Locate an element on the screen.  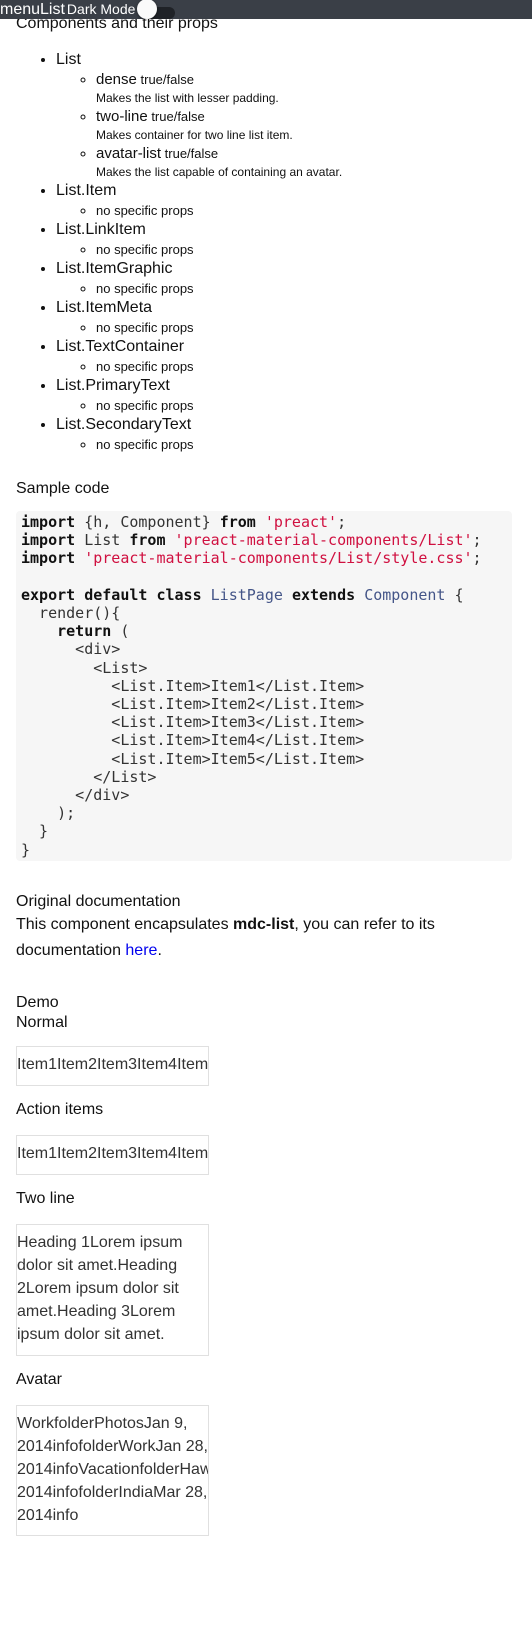
dark-mode-switch is located at coordinates (156, 9).